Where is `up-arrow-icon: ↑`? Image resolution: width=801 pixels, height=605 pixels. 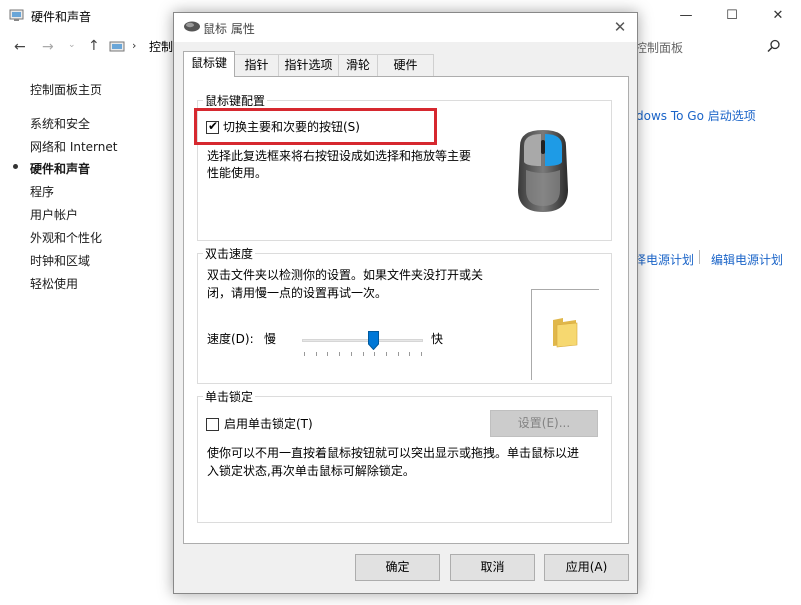 up-arrow-icon: ↑ is located at coordinates (94, 46).